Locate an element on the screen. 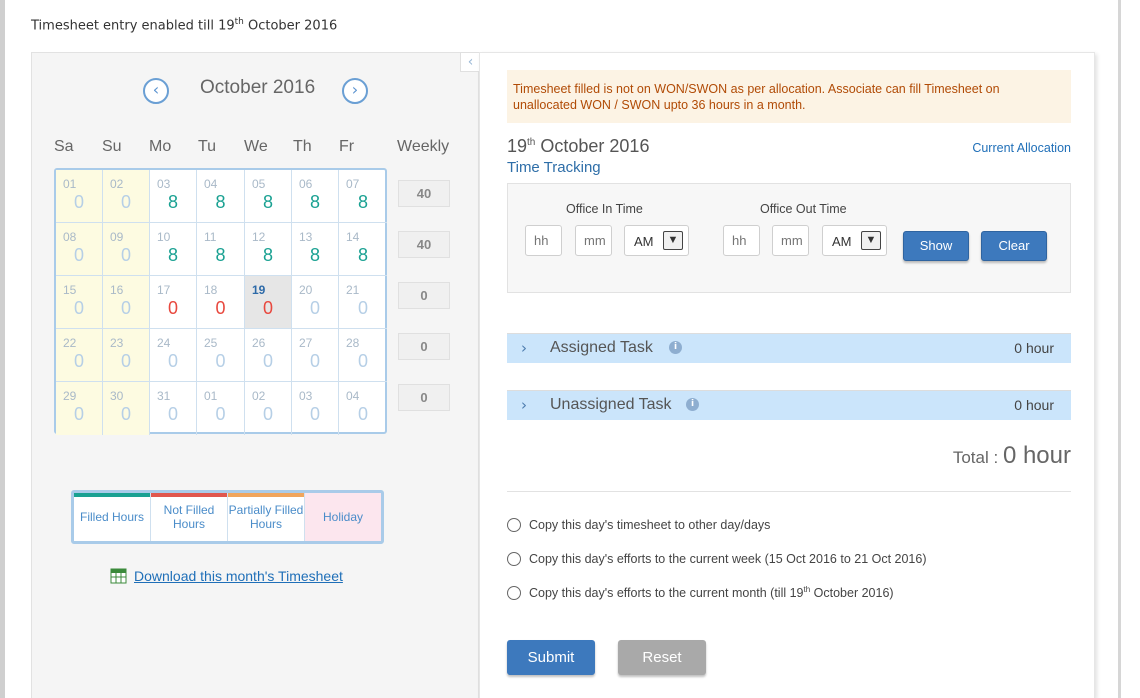  date-day: 19 is located at coordinates (517, 146).